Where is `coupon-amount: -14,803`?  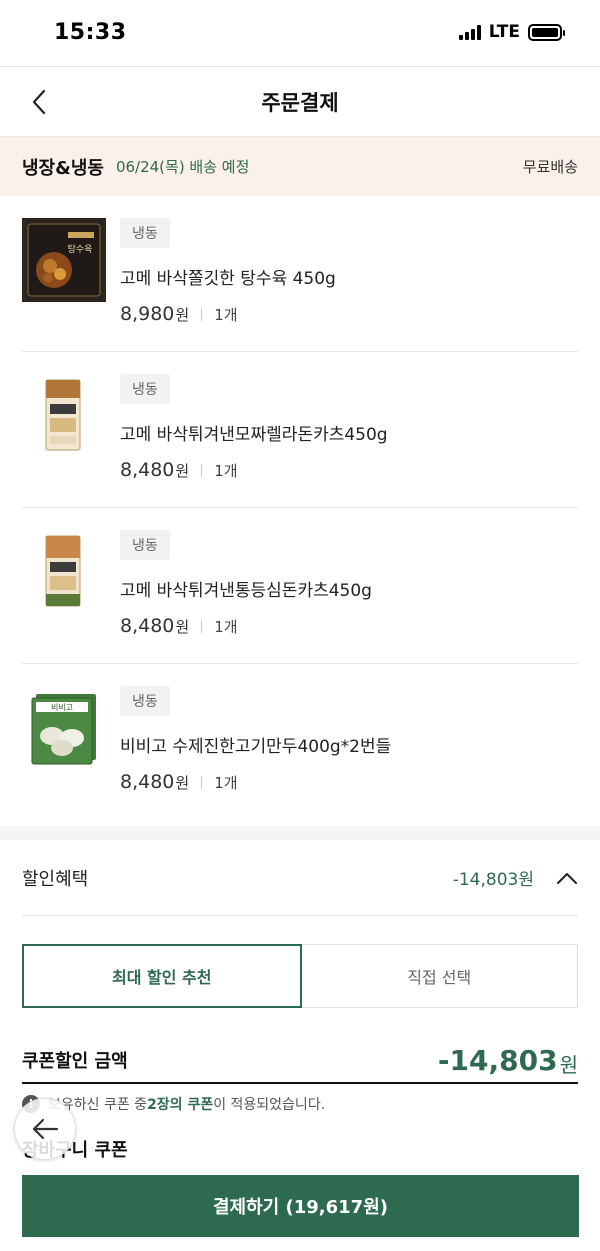
coupon-amount: -14,803 is located at coordinates (497, 1060).